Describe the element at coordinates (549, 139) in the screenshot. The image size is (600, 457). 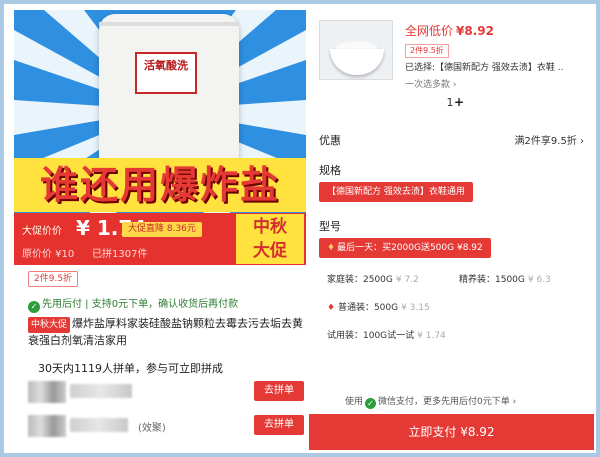
I see `offer-value: 满2件享9.5折 ›` at that location.